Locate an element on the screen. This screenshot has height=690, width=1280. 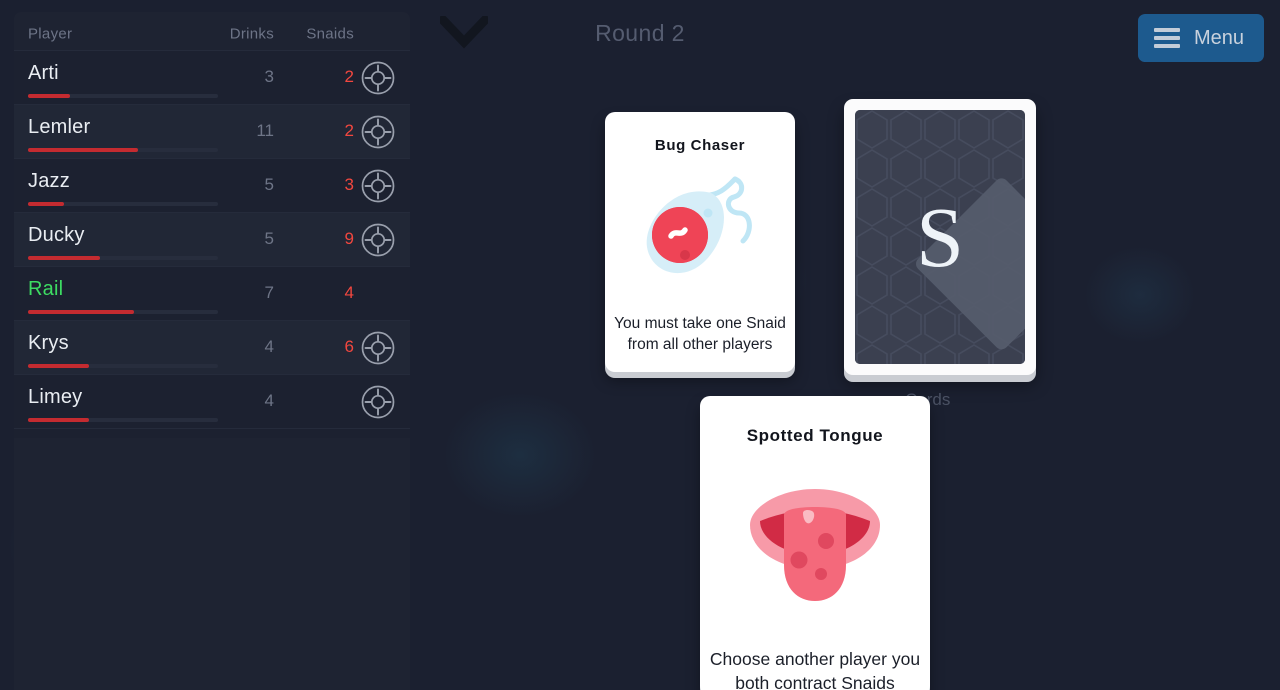
table-row: Ducky 5 9 is located at coordinates (212, 239).